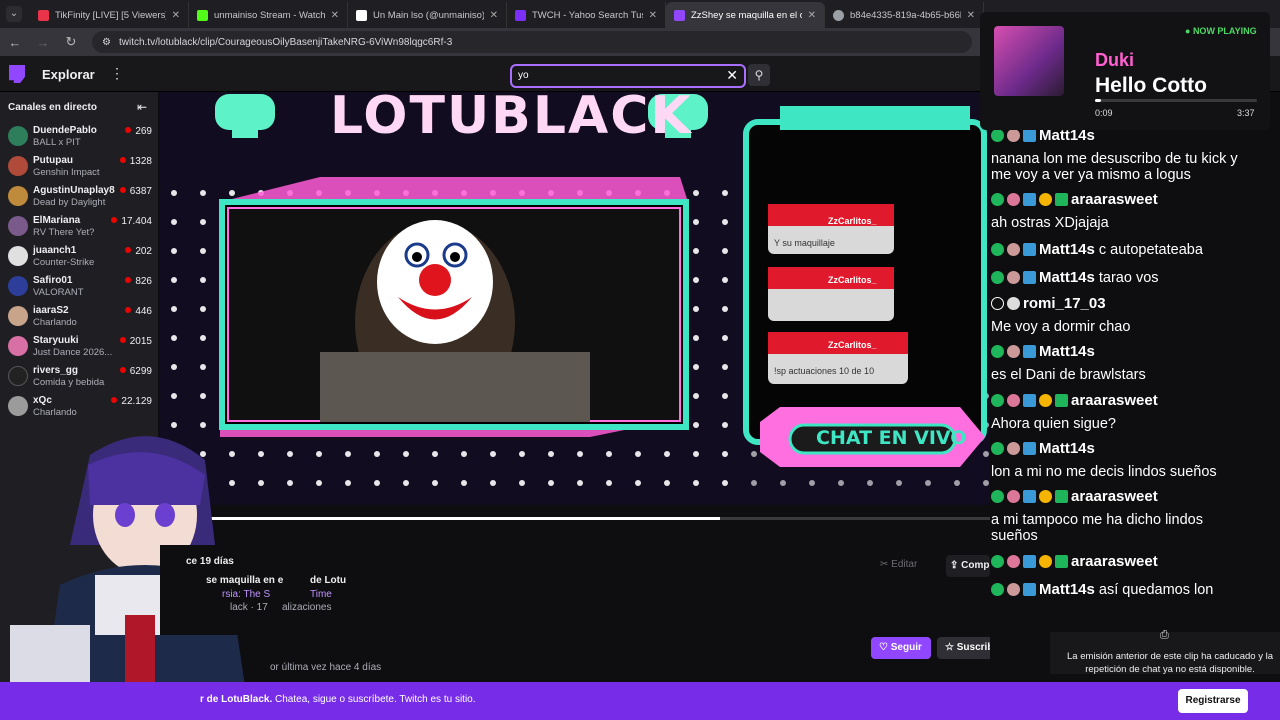 The width and height of the screenshot is (1280, 720). Describe the element at coordinates (58, 292) in the screenshot. I see `channel-game: VALORANT` at that location.